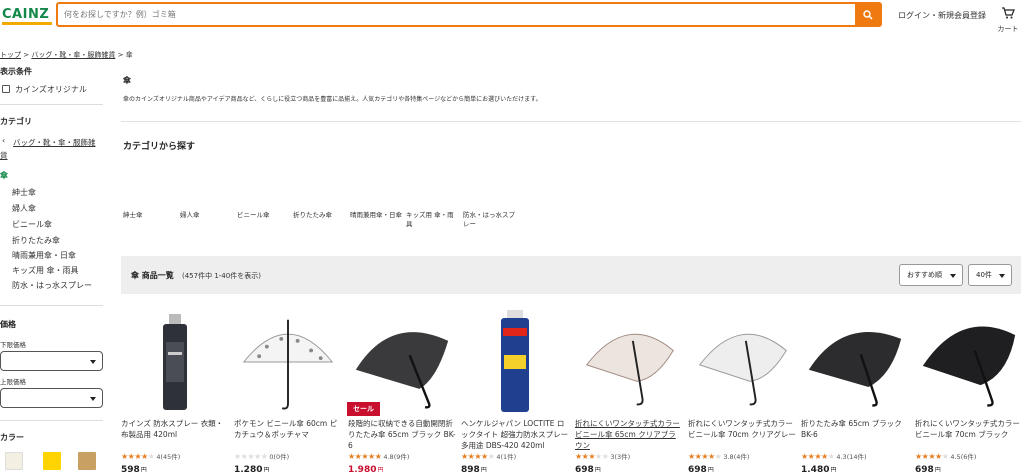 The image size is (1024, 472). Describe the element at coordinates (456, 14) in the screenshot. I see `search-input` at that location.